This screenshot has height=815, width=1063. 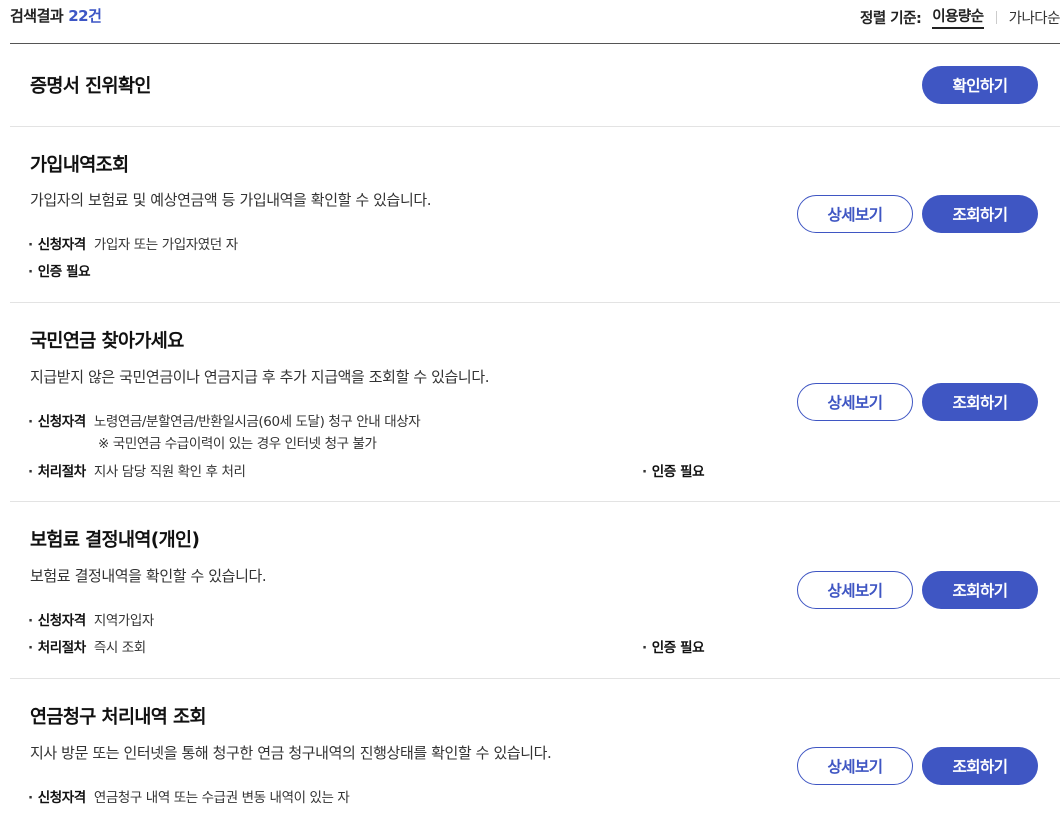 I want to click on eligibility-value: 노령연금/분할연금/반환일시금(60세 도달) 청구 안내 대상자, so click(x=257, y=422).